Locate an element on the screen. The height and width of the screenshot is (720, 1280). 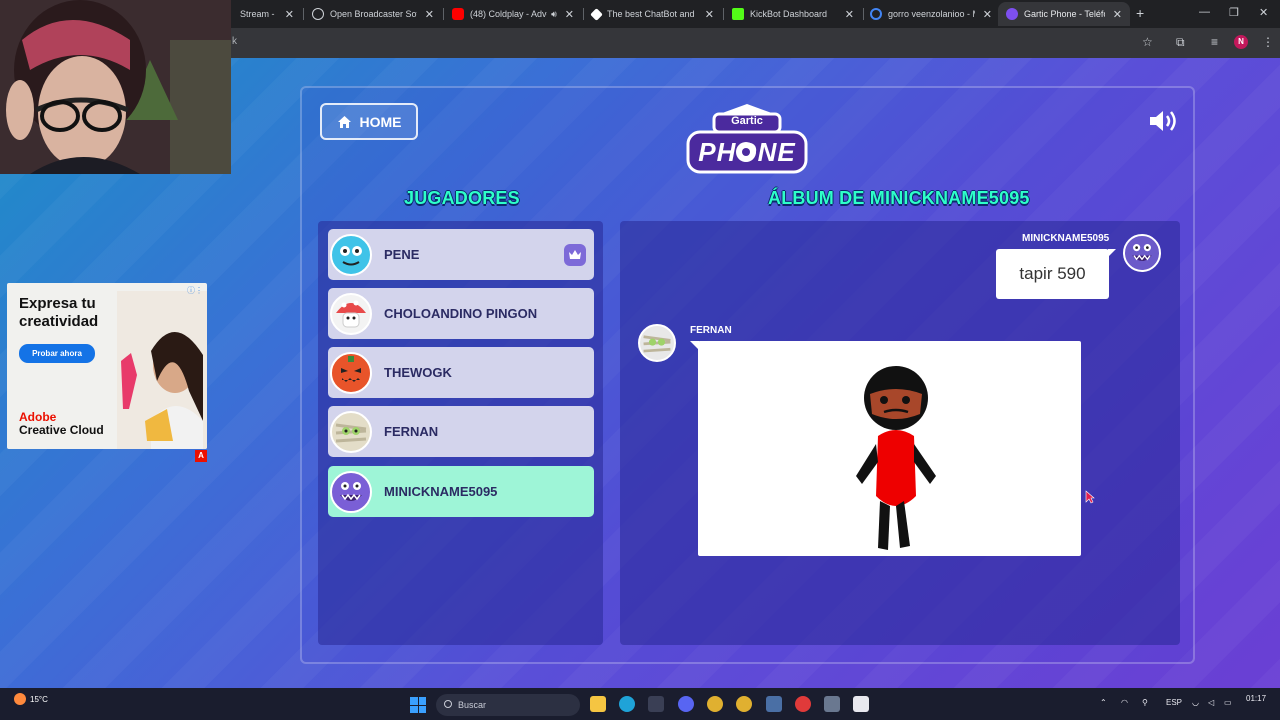
obs-taskbar-icon is located at coordinates (861, 704).